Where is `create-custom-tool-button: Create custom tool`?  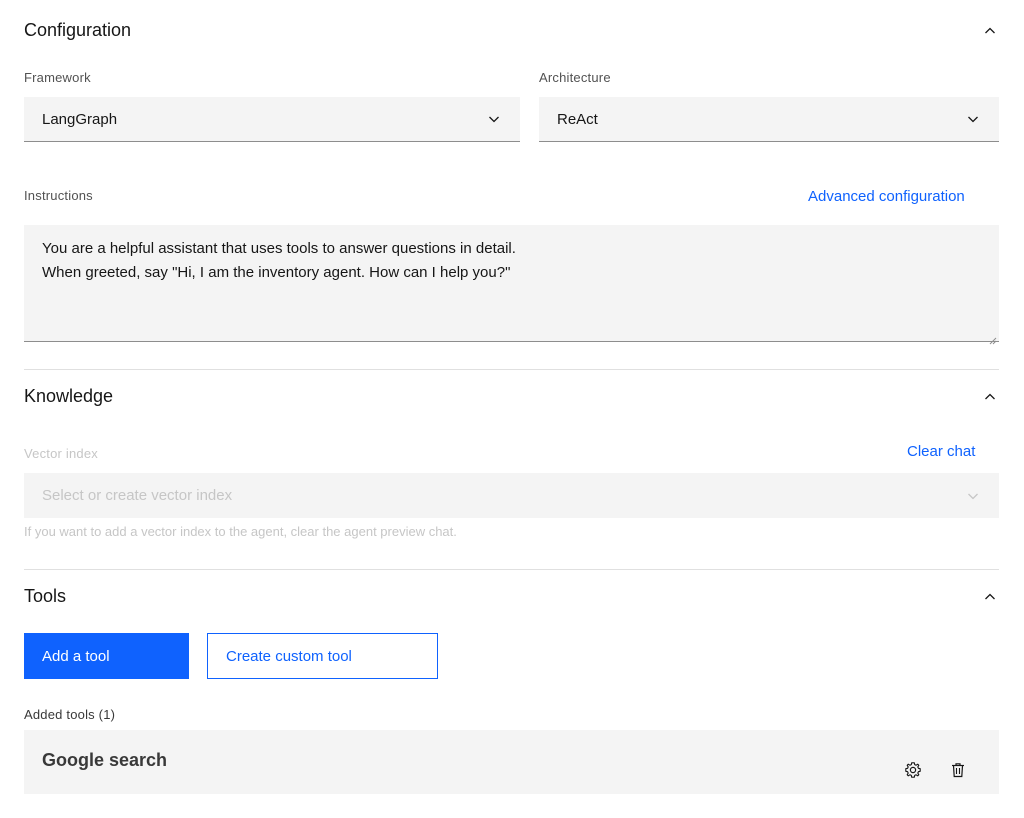 create-custom-tool-button: Create custom tool is located at coordinates (322, 656).